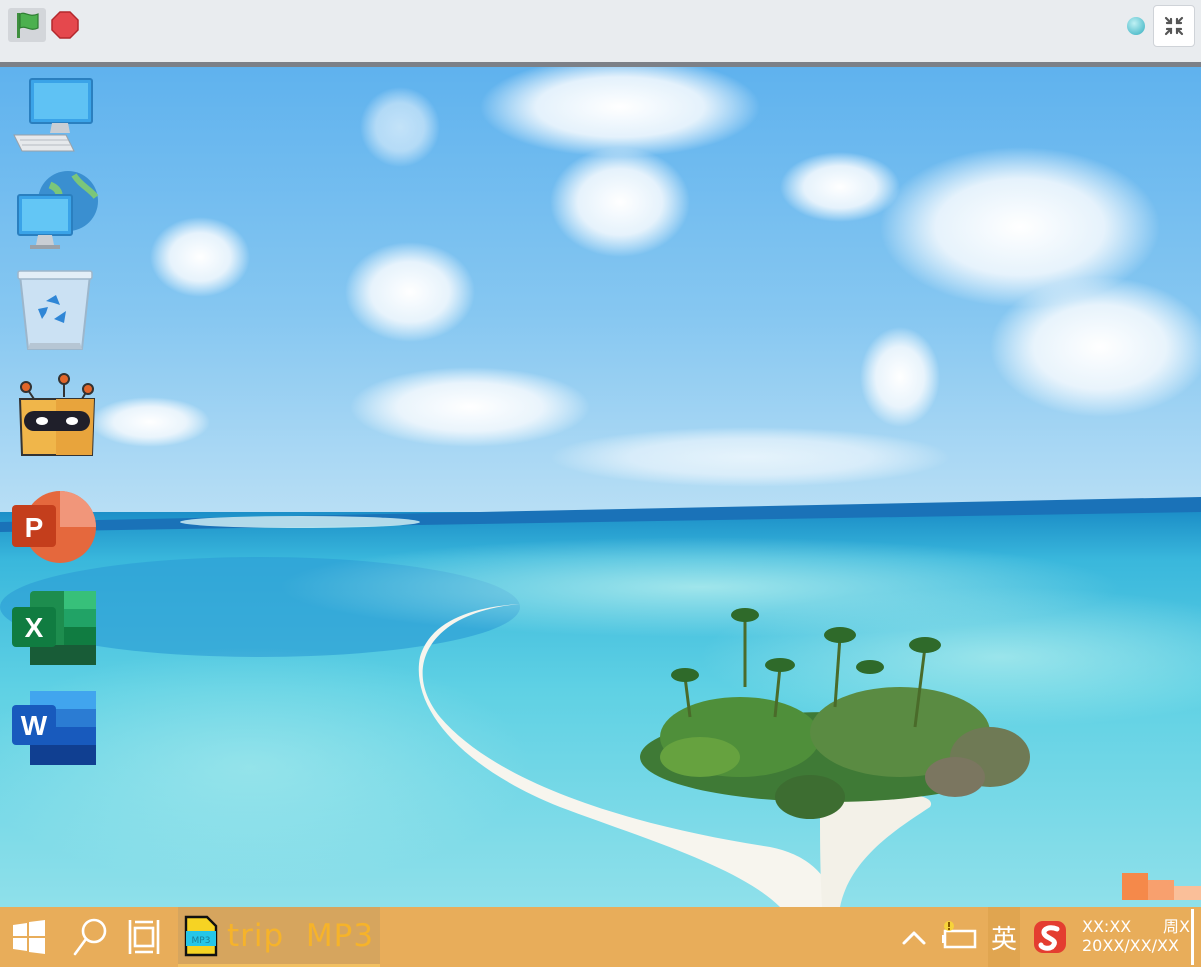  I want to click on powerpoint-shortcut: P, so click(55, 532).